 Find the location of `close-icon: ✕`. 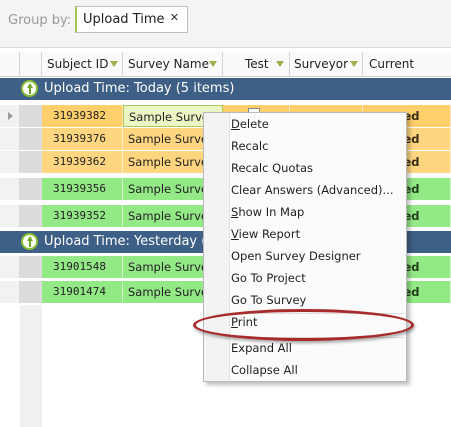

close-icon: ✕ is located at coordinates (174, 17).